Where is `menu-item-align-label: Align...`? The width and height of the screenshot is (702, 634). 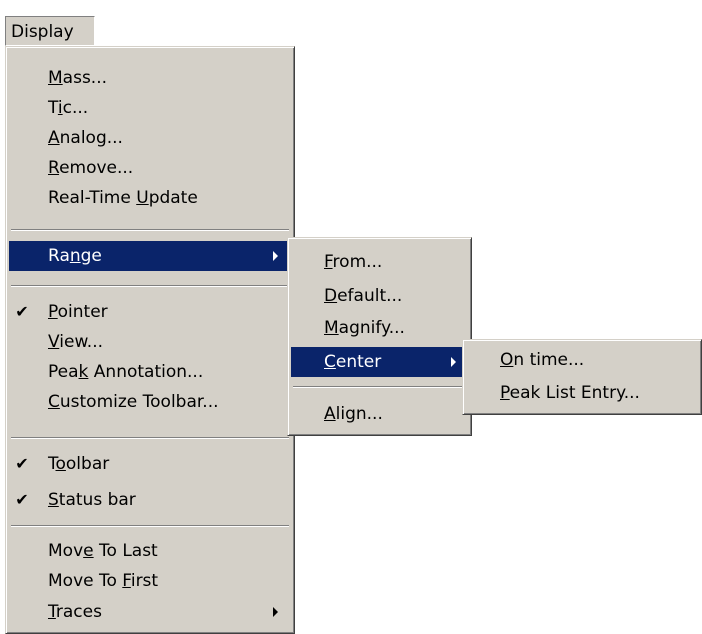
menu-item-align-label: Align... is located at coordinates (353, 414).